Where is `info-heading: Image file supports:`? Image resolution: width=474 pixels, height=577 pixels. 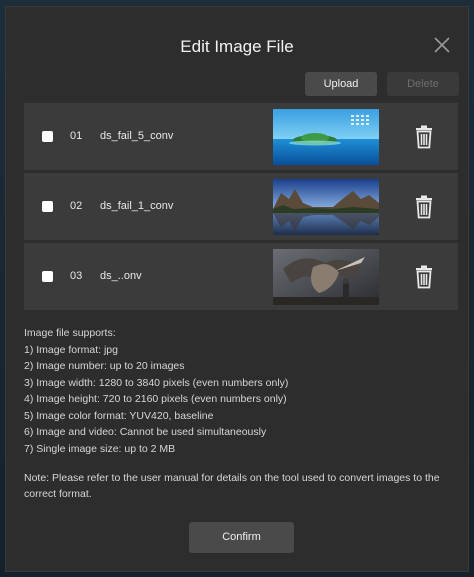 info-heading: Image file supports: is located at coordinates (70, 333).